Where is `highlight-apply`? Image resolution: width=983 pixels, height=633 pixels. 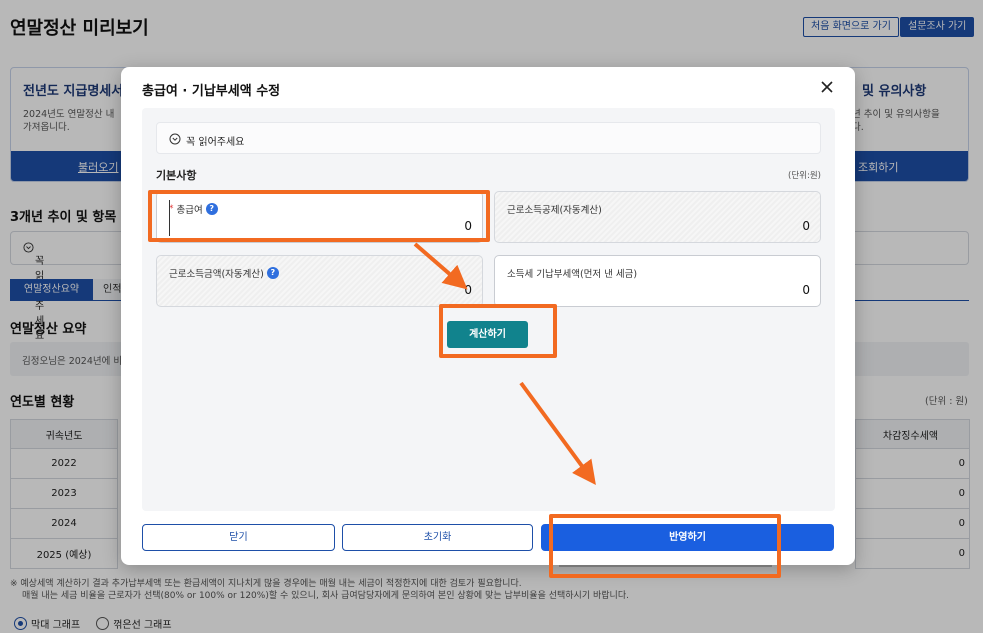 highlight-apply is located at coordinates (665, 546).